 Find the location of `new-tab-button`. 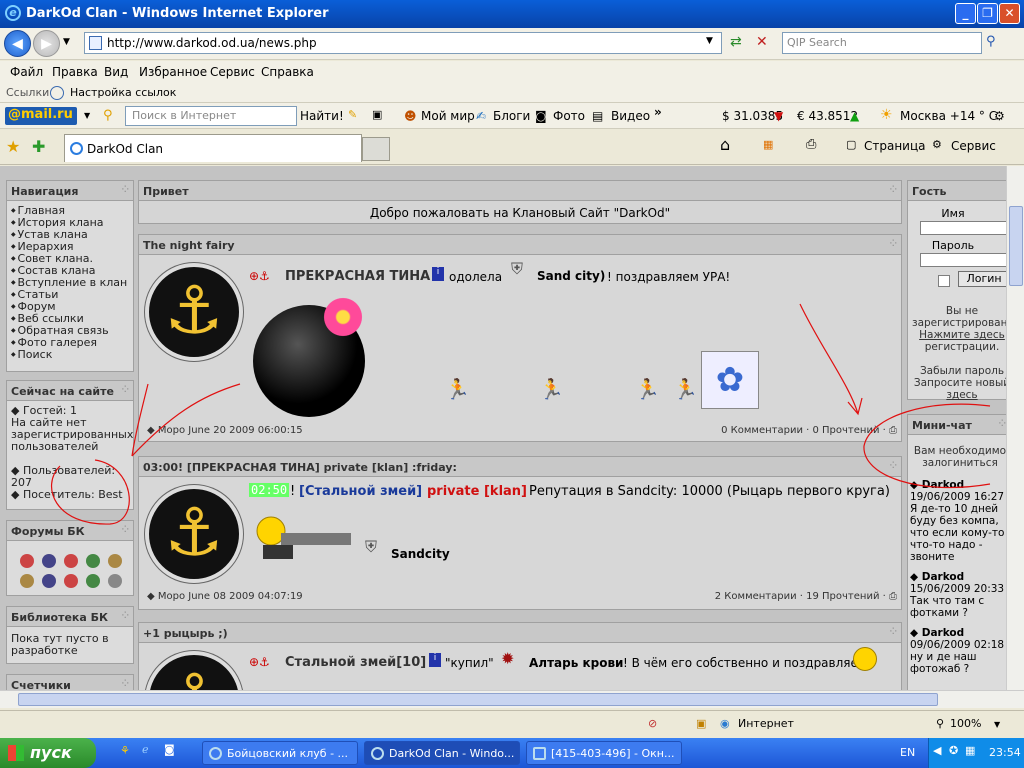

new-tab-button is located at coordinates (376, 149).